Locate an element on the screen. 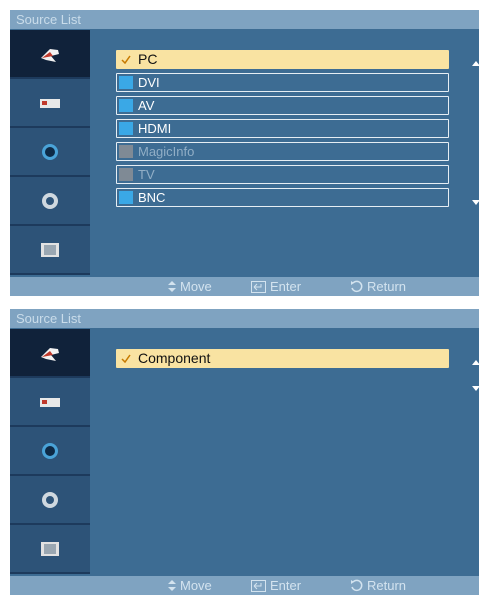  source-label: AV is located at coordinates (146, 105).